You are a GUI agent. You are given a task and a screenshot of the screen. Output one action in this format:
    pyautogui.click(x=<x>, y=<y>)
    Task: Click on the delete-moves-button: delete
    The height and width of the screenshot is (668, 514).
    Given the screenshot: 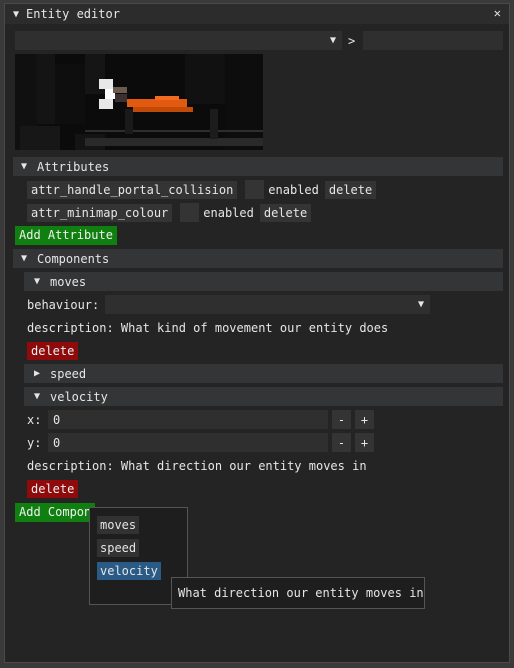 What is the action you would take?
    pyautogui.click(x=53, y=351)
    